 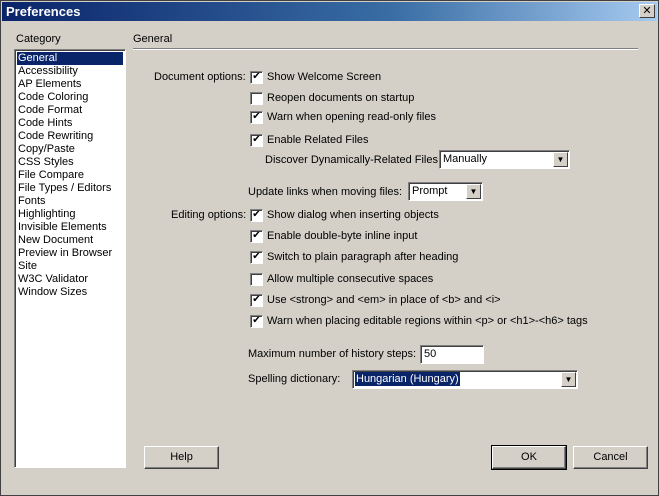 What do you see at coordinates (70, 110) in the screenshot?
I see `category-item-code-format: Code Format` at bounding box center [70, 110].